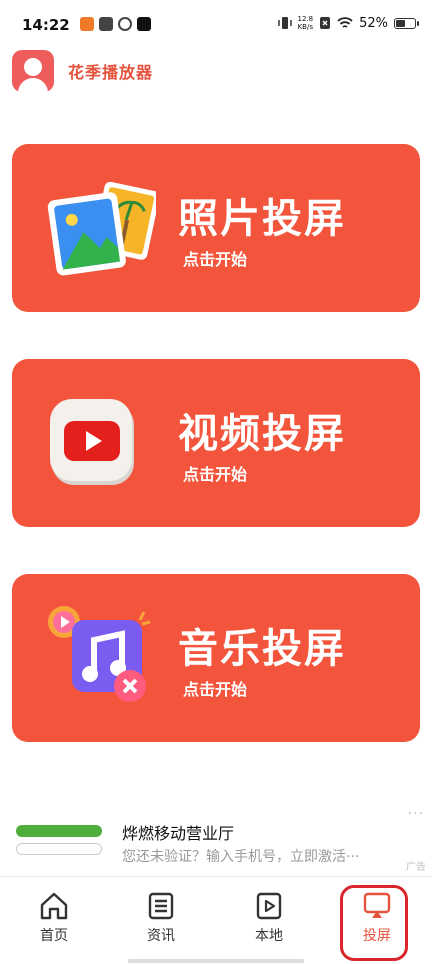  Describe the element at coordinates (262, 219) in the screenshot. I see `card-title: 照片投屏` at that location.